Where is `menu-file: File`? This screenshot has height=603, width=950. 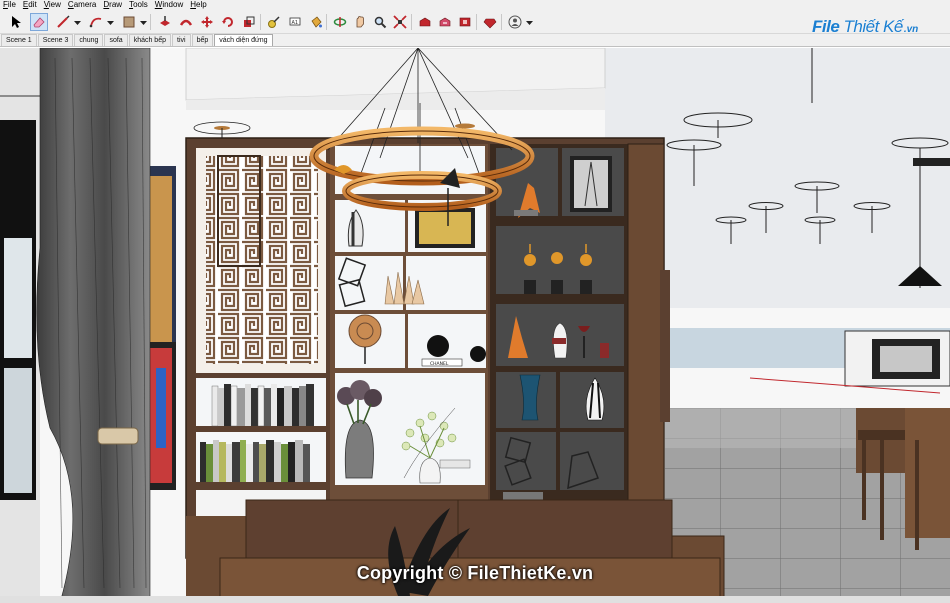
menu-file: File is located at coordinates (10, 5).